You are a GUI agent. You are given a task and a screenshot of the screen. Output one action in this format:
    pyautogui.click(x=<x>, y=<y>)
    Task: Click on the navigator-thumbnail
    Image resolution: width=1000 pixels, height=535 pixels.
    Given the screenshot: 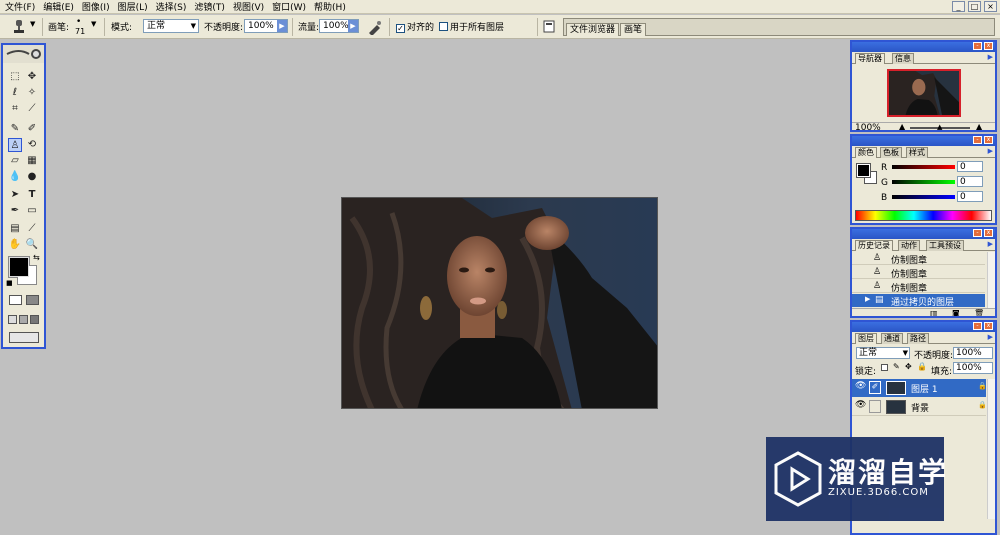 What is the action you would take?
    pyautogui.click(x=924, y=93)
    